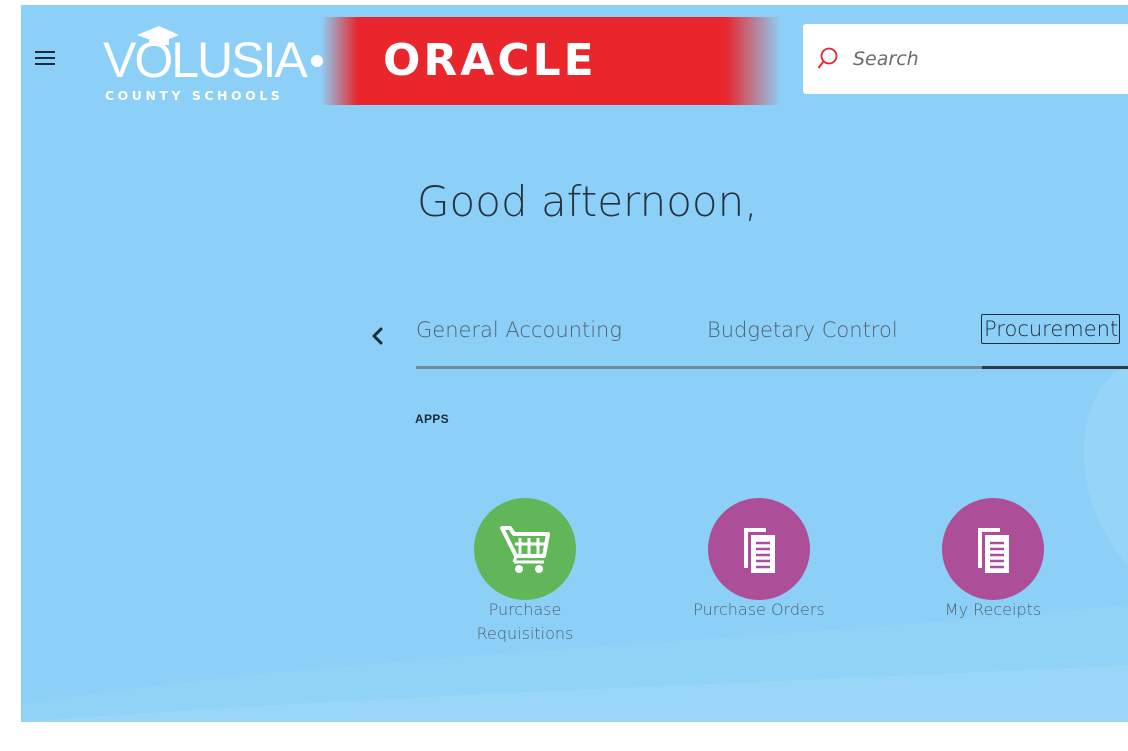 This screenshot has width=1128, height=751. Describe the element at coordinates (993, 609) in the screenshot. I see `app-label: My Receipts` at that location.